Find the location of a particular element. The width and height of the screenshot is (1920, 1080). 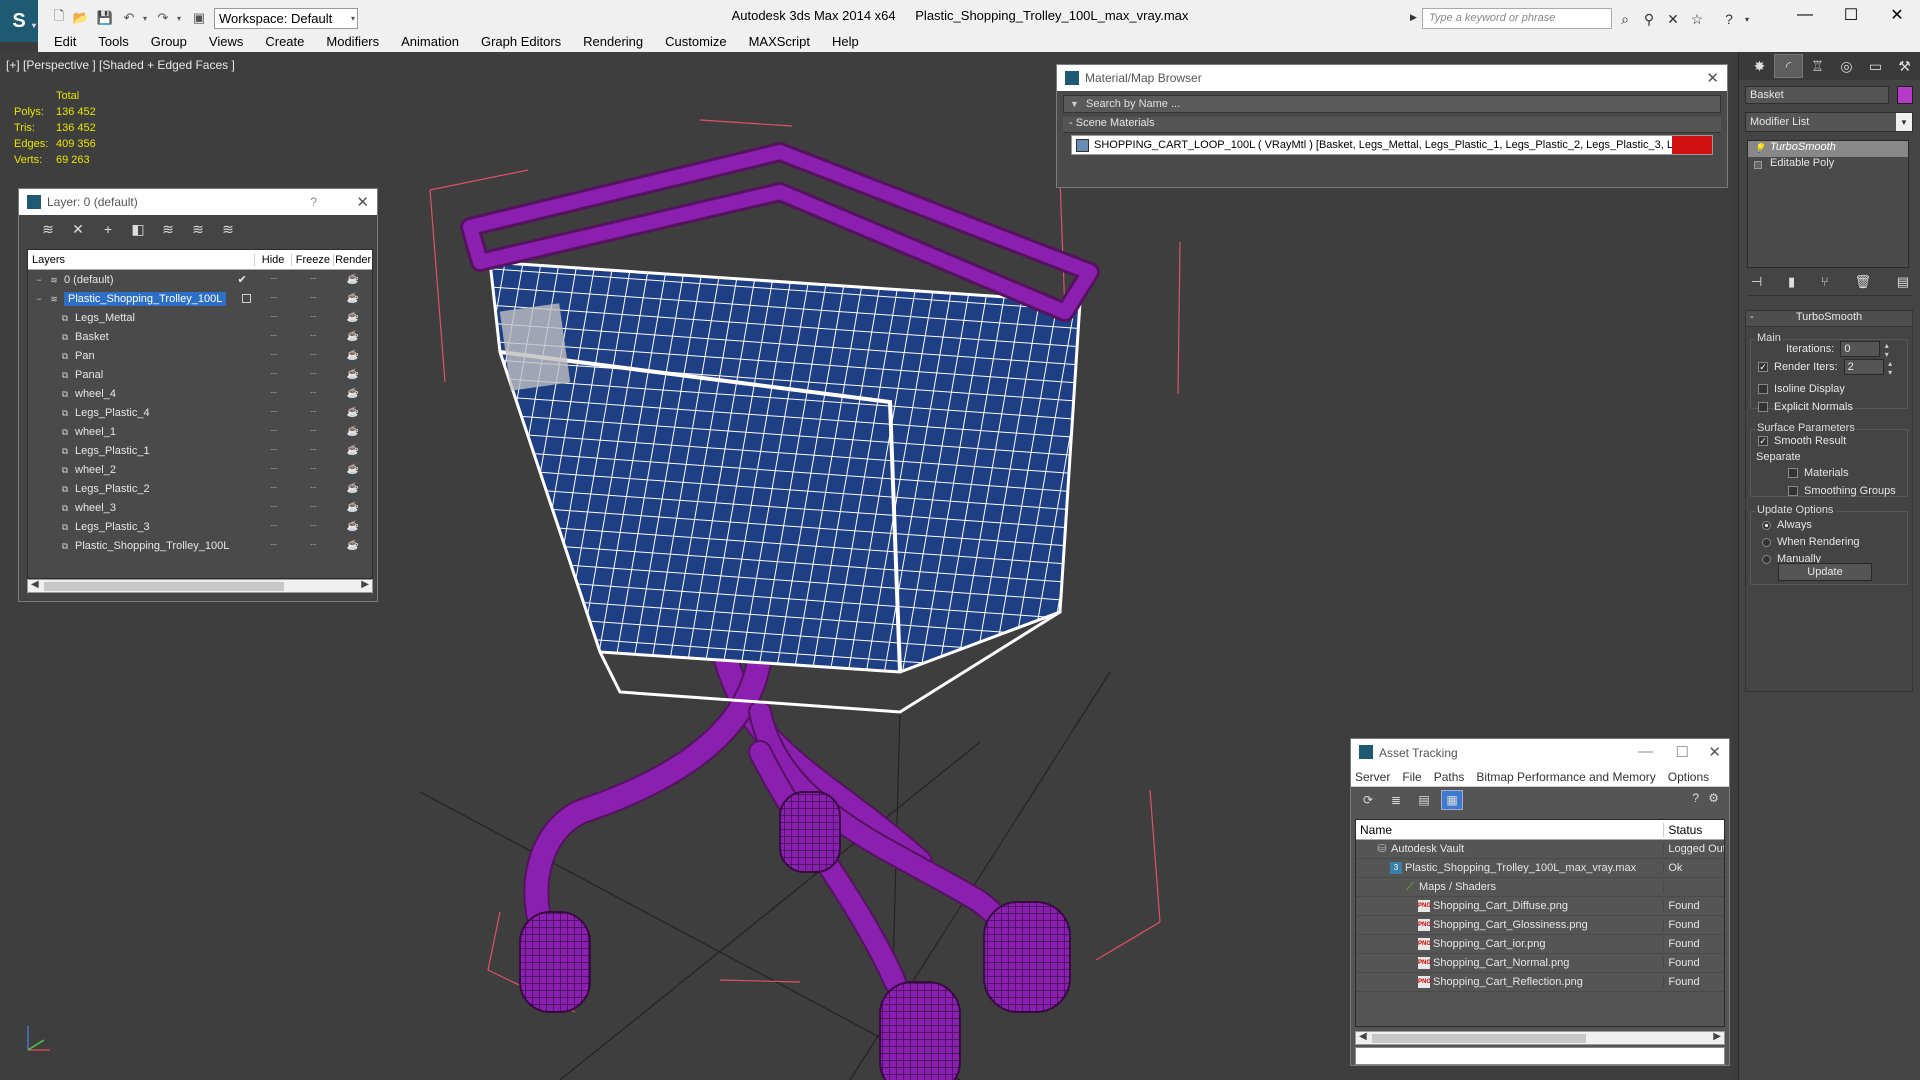

object-name-field: Basket is located at coordinates (1817, 95).